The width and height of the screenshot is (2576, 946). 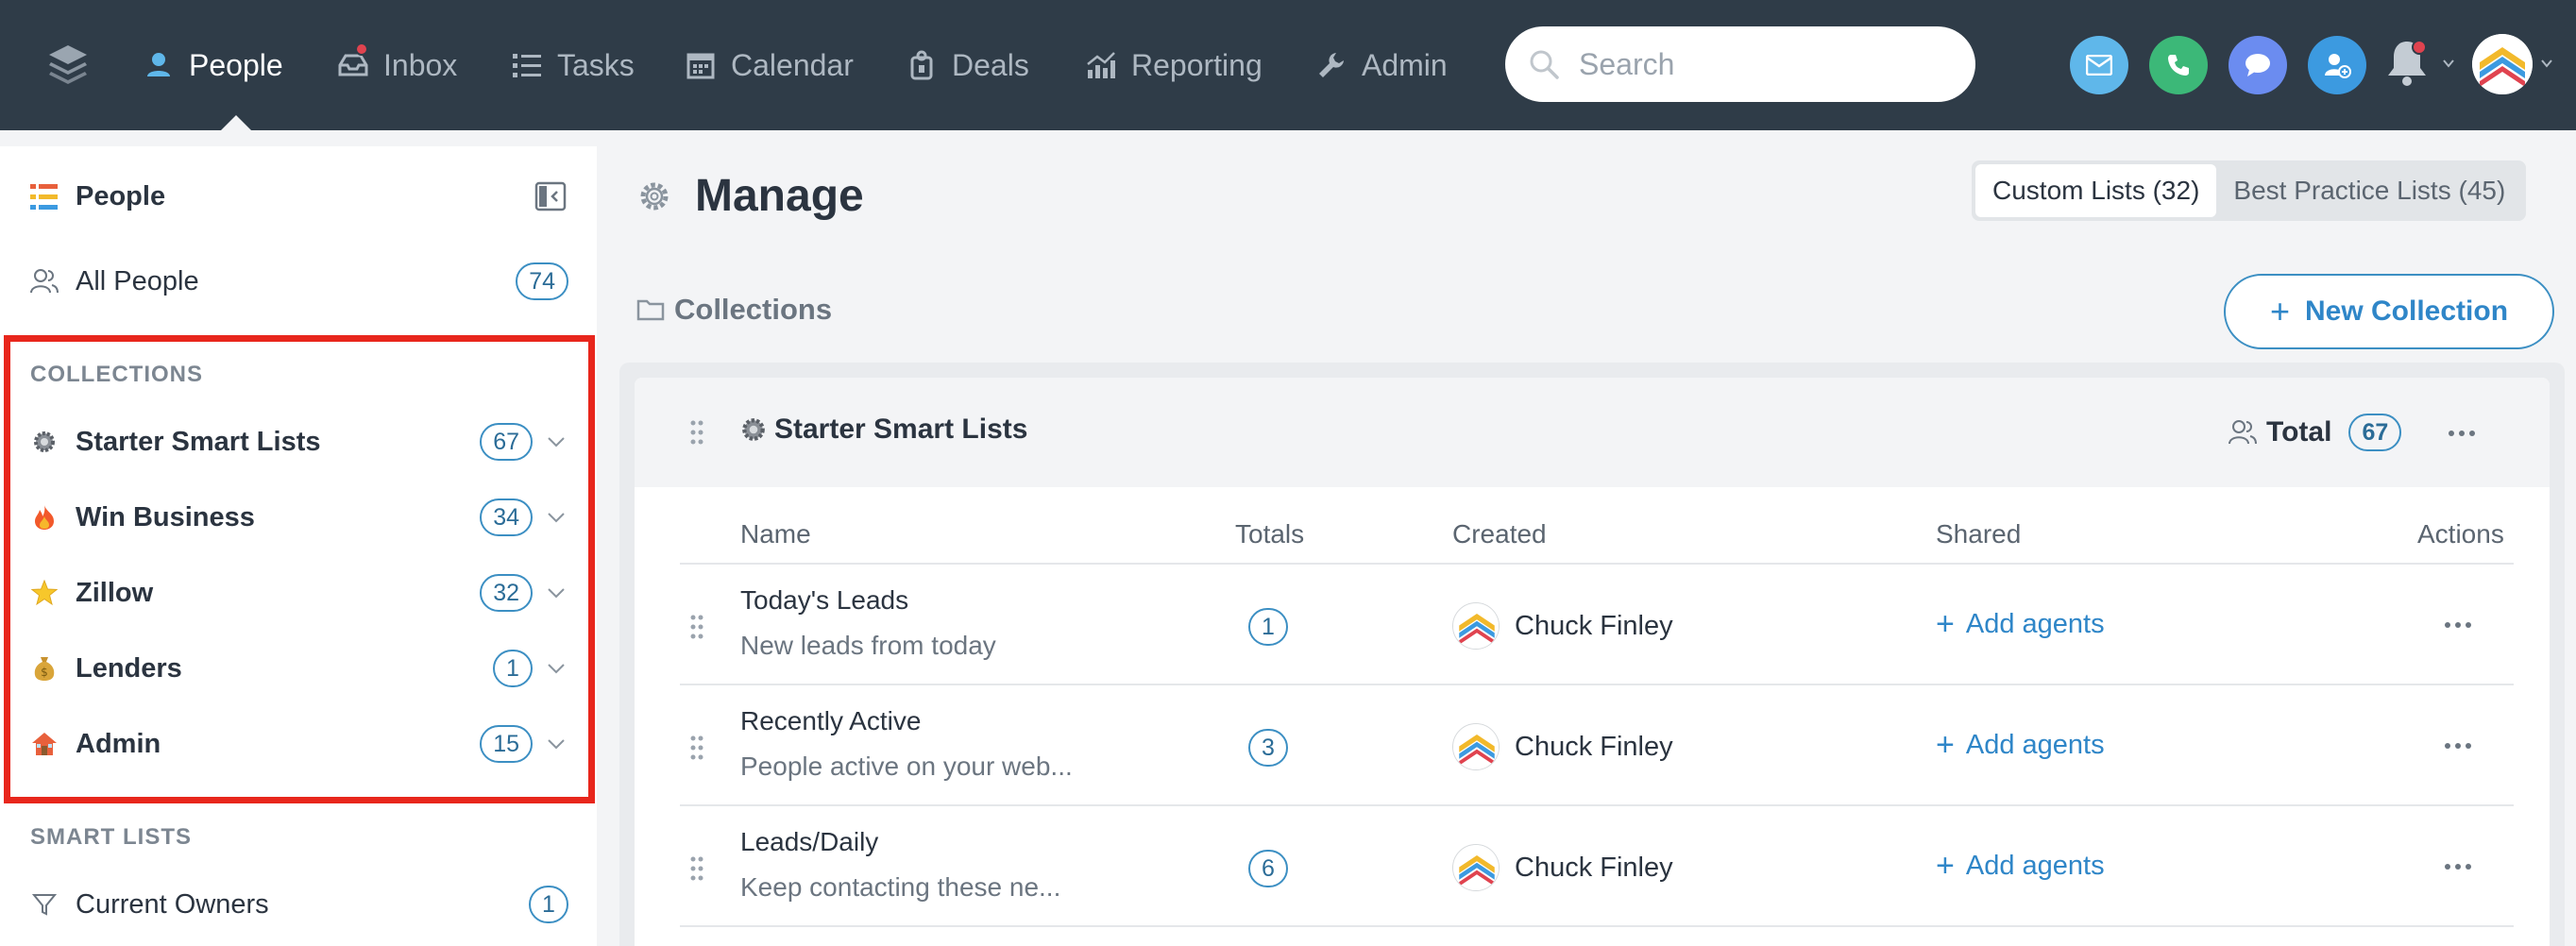 I want to click on sidebar-item-label: All People, so click(x=137, y=280).